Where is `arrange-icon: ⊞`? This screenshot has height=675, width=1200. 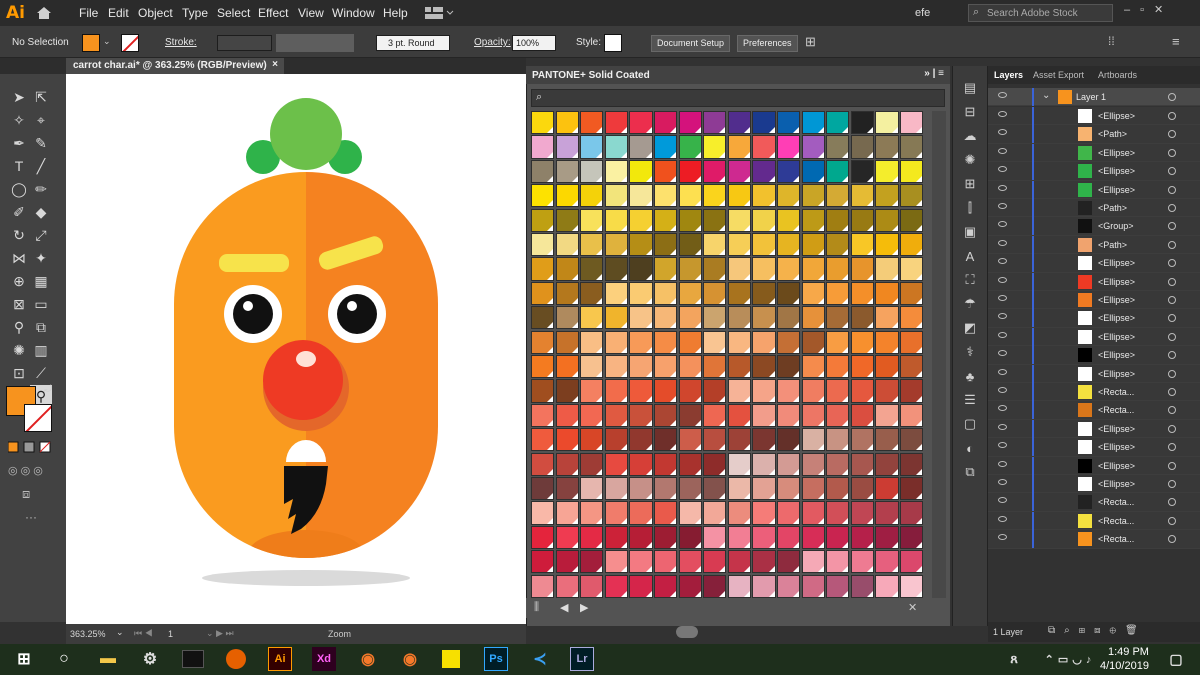 arrange-icon: ⊞ is located at coordinates (810, 42).